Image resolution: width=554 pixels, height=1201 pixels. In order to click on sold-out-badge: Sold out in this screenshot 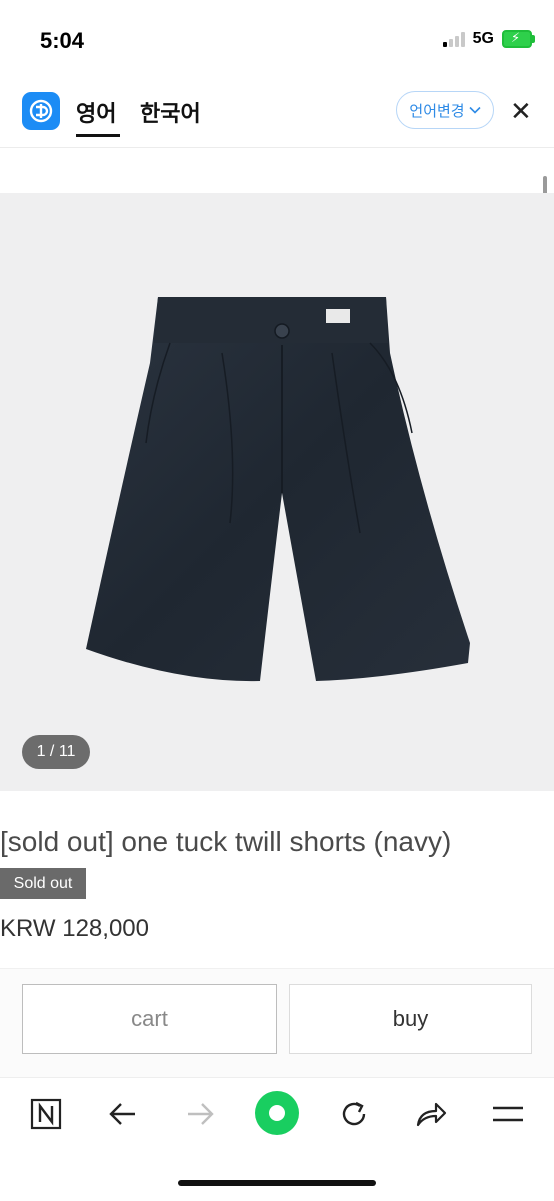, I will do `click(43, 883)`.